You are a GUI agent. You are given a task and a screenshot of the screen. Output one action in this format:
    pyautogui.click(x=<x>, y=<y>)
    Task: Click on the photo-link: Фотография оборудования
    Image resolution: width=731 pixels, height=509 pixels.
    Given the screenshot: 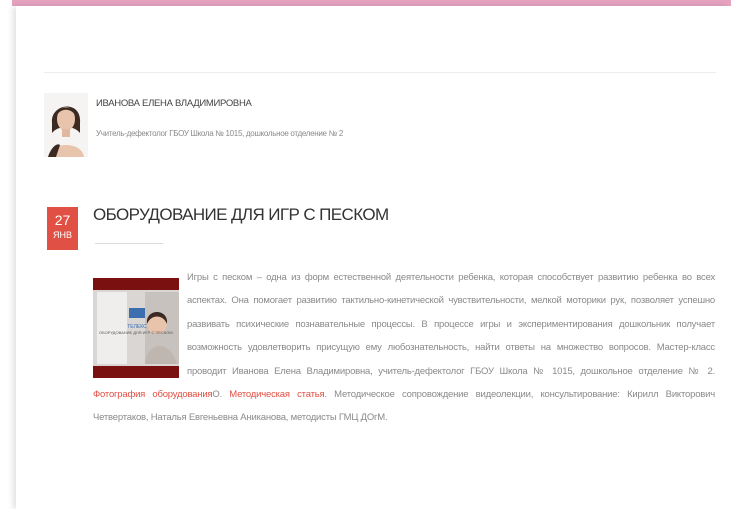 What is the action you would take?
    pyautogui.click(x=153, y=394)
    